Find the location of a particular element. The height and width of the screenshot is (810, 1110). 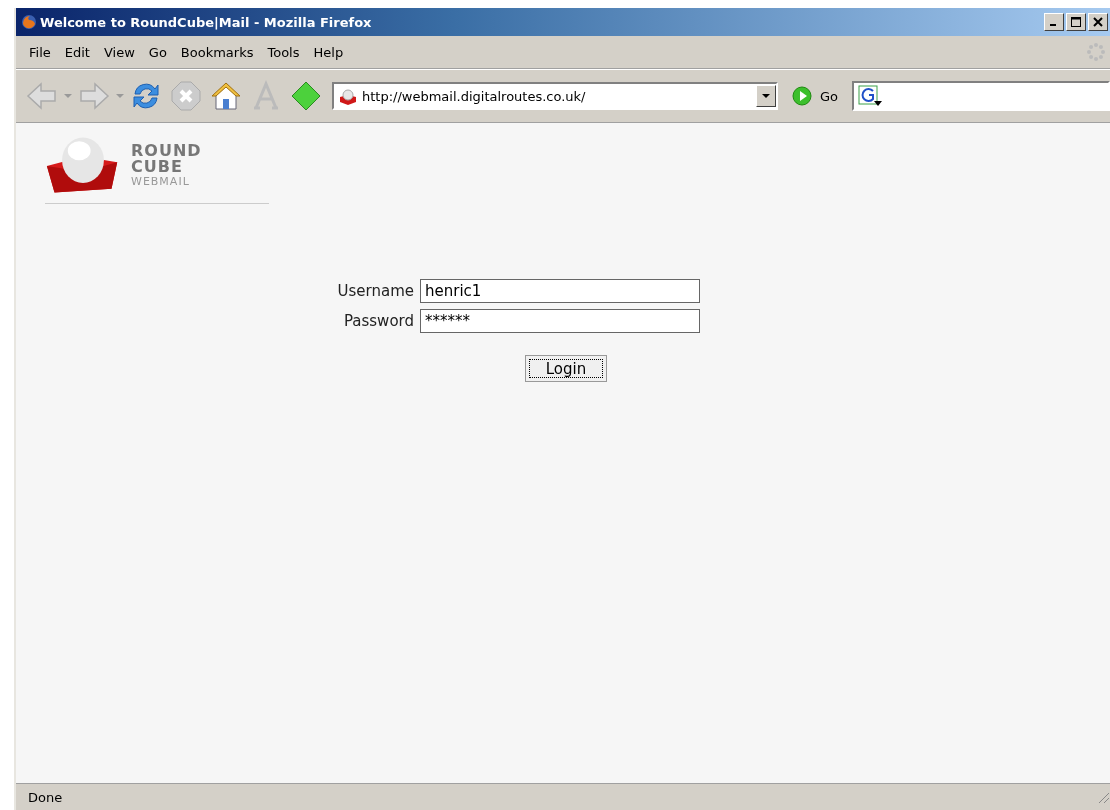

play-icon is located at coordinates (802, 96).